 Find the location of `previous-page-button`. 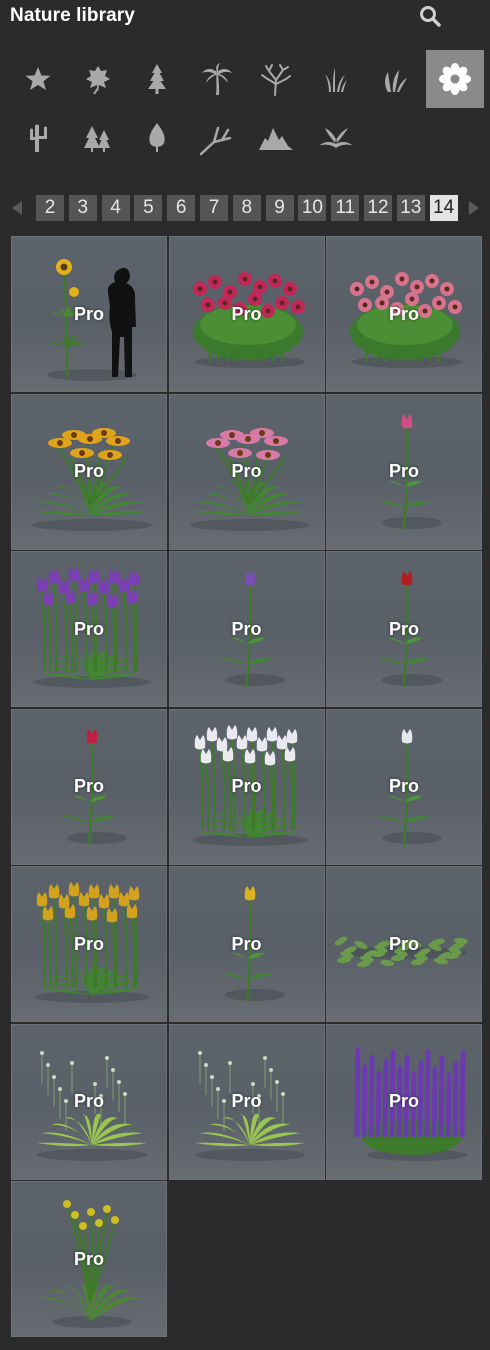

previous-page-button is located at coordinates (16, 208).